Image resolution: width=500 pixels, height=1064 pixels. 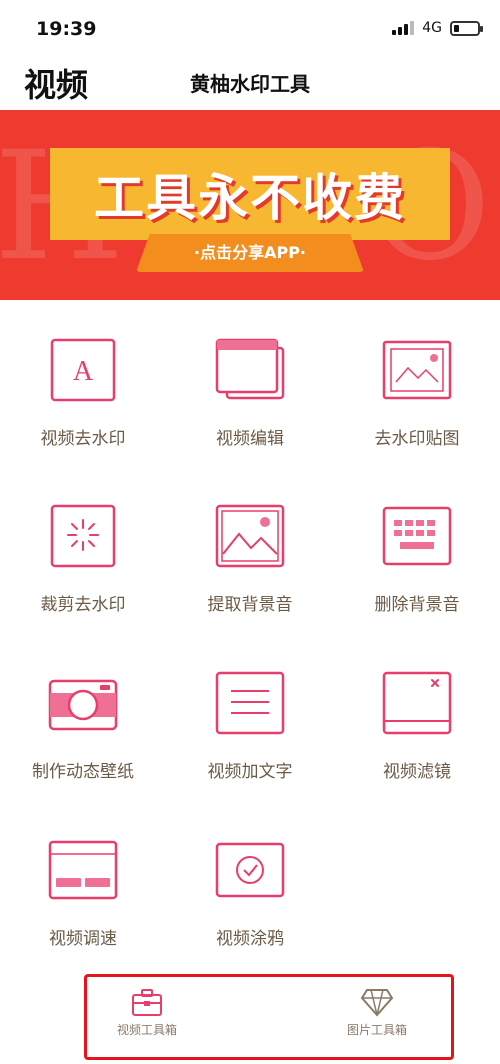 I want to click on tool-delete-bgm: 删除背景音, so click(x=417, y=540).